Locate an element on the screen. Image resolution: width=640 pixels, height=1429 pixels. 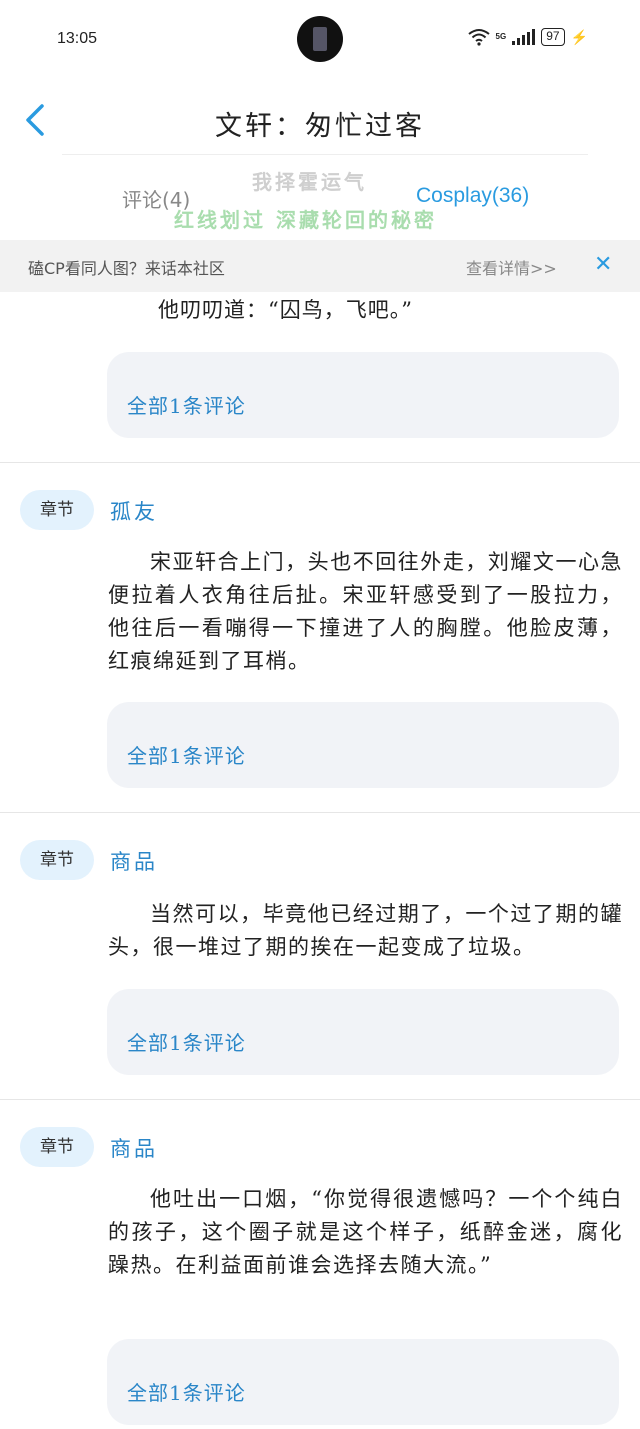
status-bar: 13:05 5G 97 ⚡ is located at coordinates (320, 40).